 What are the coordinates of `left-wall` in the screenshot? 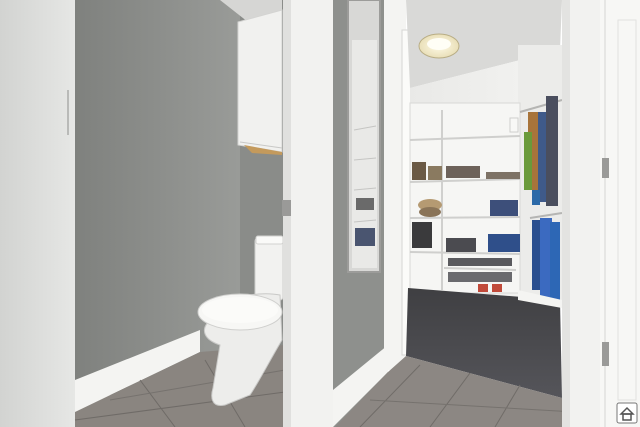 It's located at (37, 213).